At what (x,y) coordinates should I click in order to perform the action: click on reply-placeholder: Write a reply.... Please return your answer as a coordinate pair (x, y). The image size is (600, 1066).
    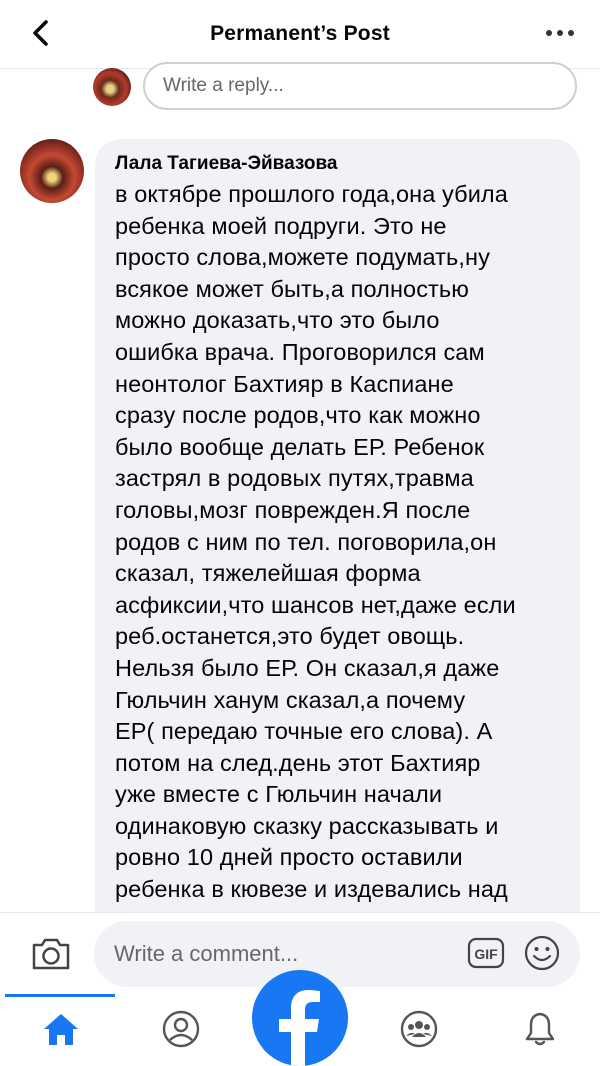
    Looking at the image, I should click on (223, 85).